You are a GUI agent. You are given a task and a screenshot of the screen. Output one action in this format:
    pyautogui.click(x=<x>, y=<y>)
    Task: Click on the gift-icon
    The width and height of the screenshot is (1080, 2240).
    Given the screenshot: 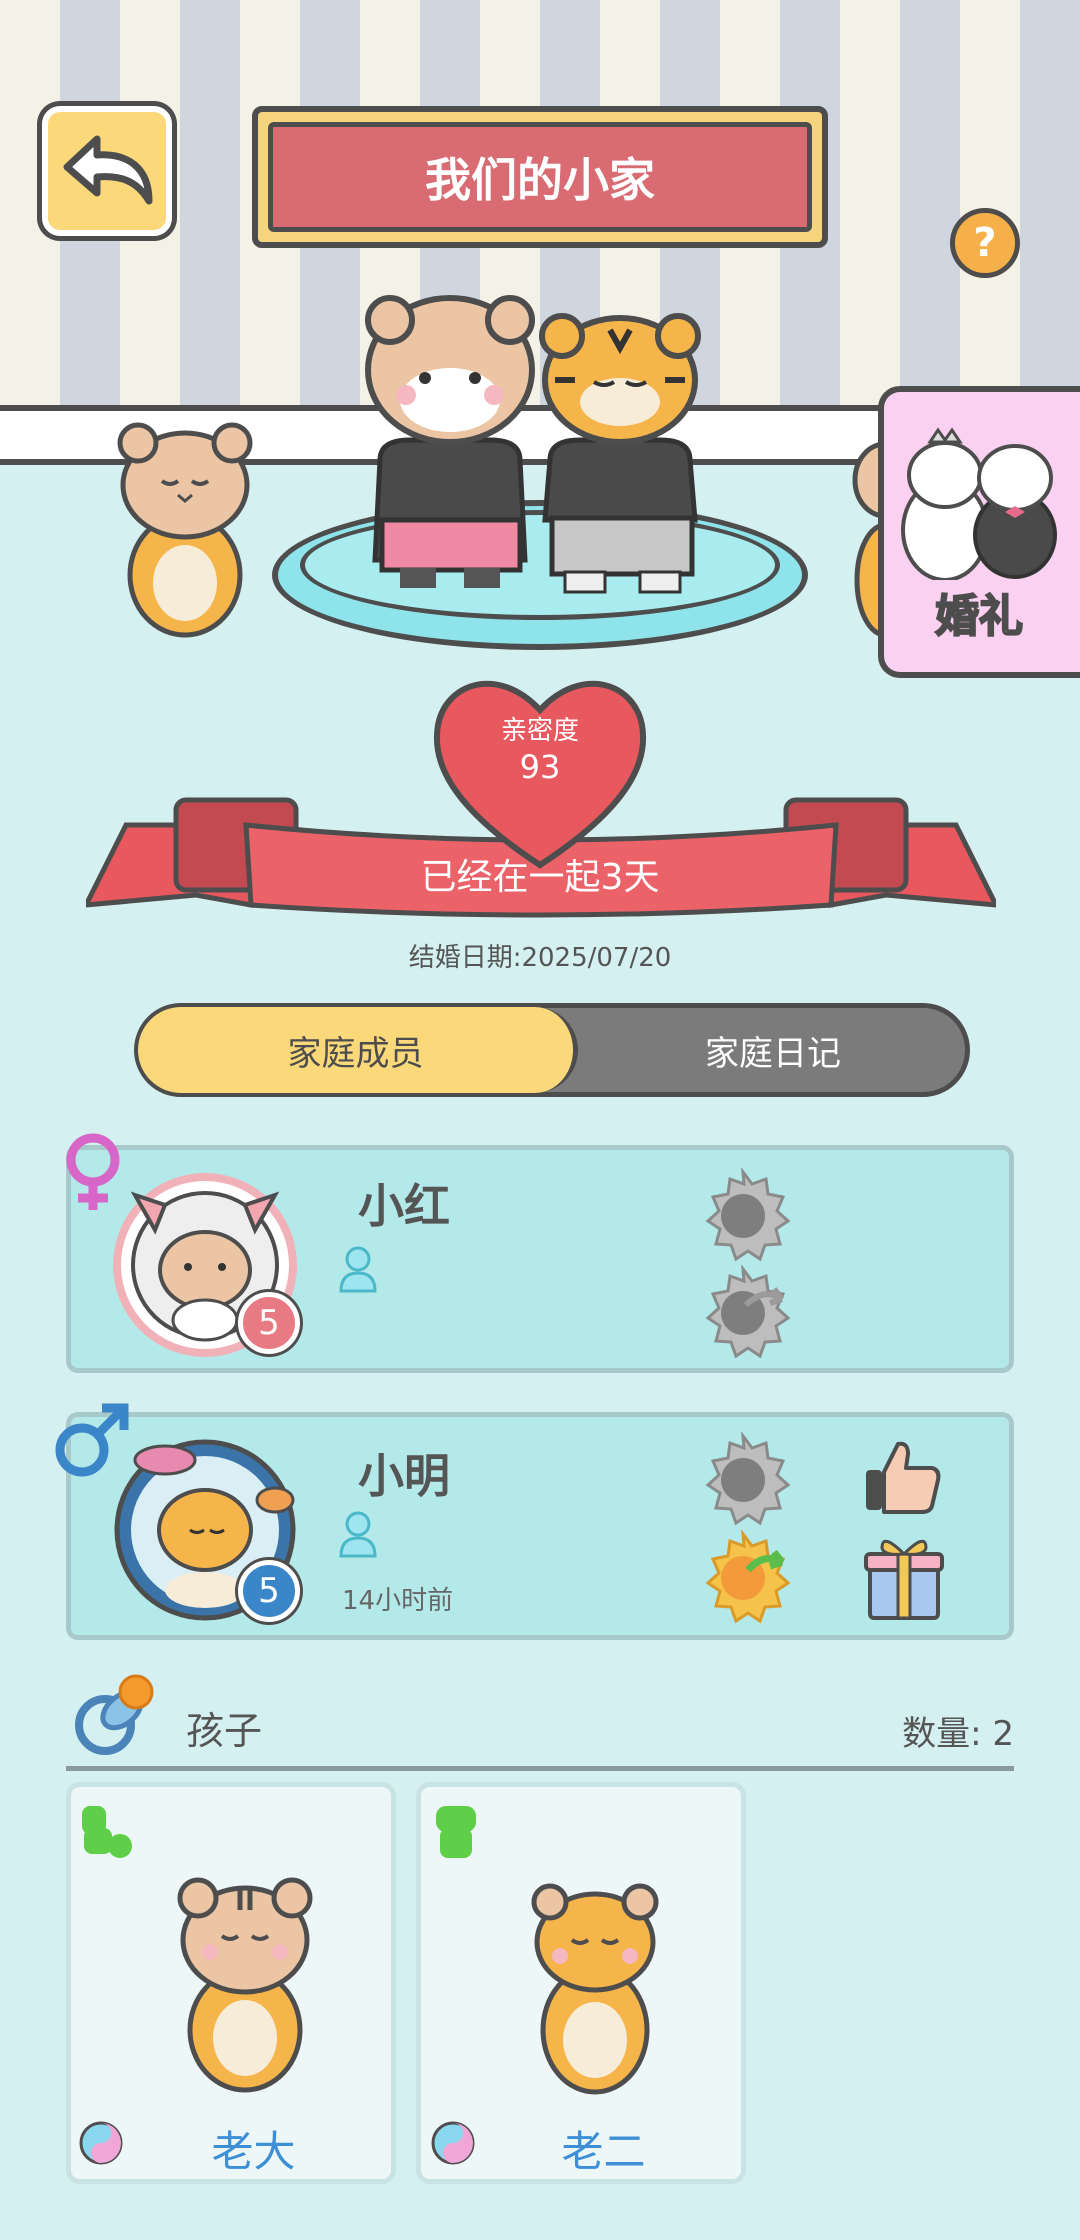 What is the action you would take?
    pyautogui.click(x=904, y=1577)
    